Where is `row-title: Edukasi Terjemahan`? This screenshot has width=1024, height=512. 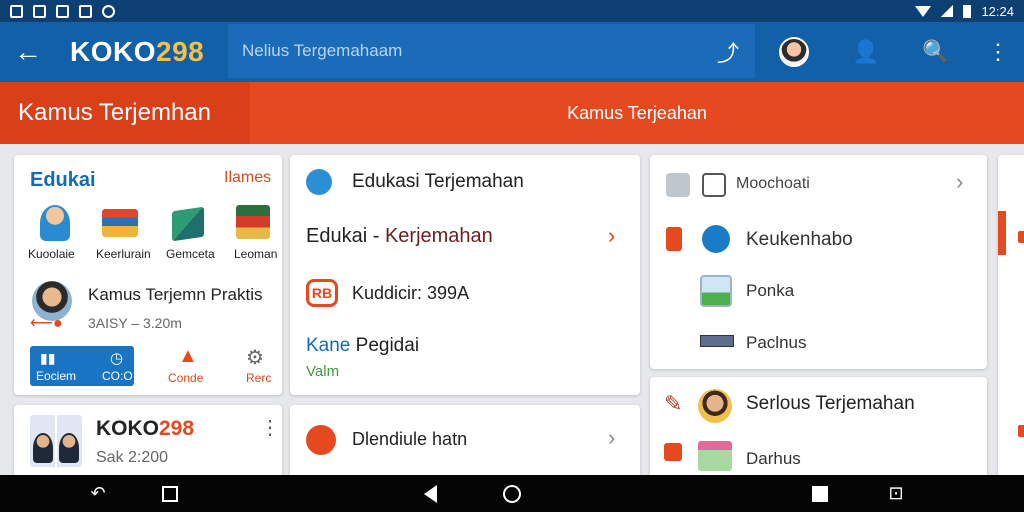 row-title: Edukasi Terjemahan is located at coordinates (438, 182).